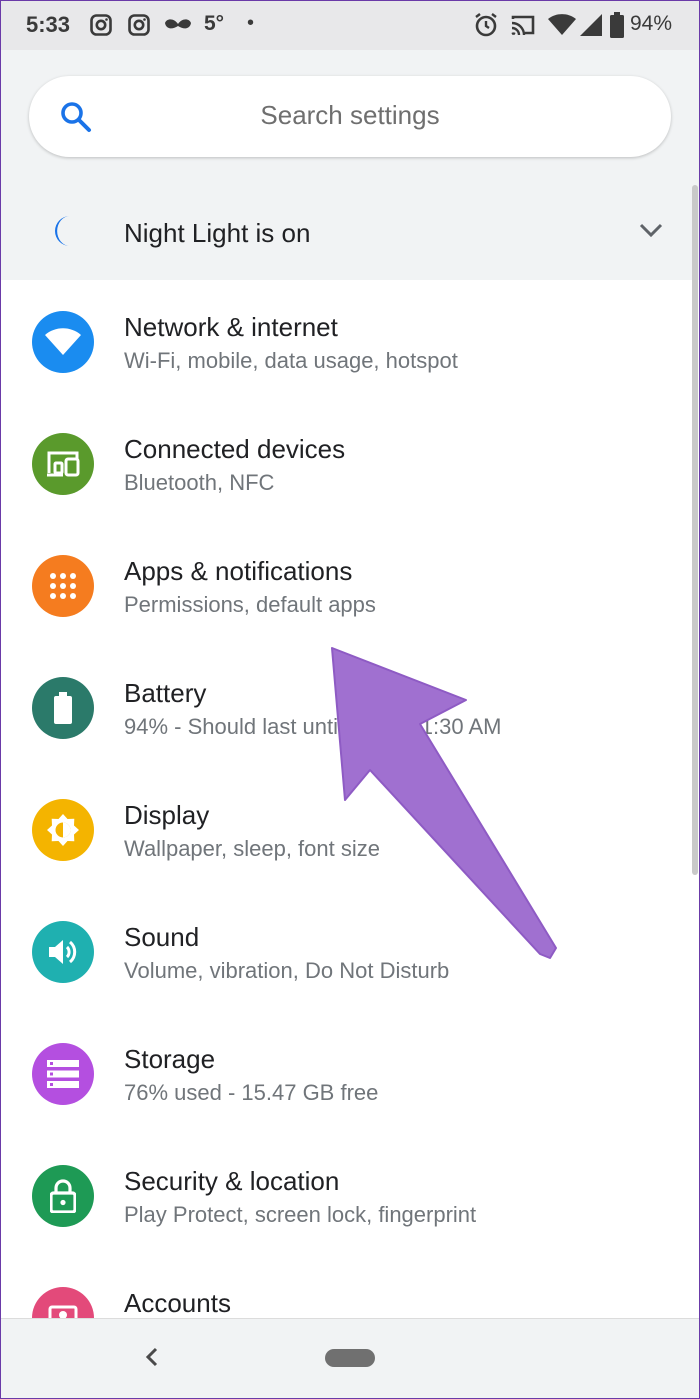 This screenshot has height=1399, width=700. Describe the element at coordinates (63, 1196) in the screenshot. I see `lock-icon` at that location.